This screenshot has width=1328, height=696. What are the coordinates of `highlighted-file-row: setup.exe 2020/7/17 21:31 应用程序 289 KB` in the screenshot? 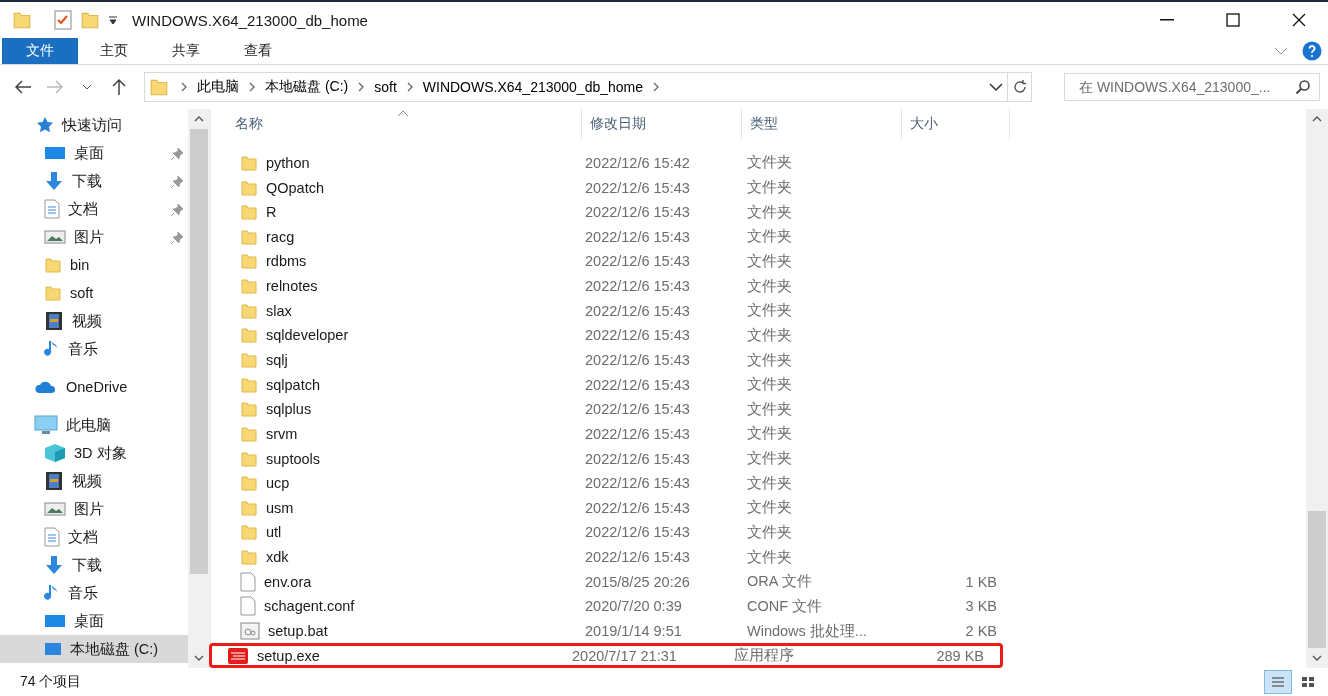 It's located at (606, 655).